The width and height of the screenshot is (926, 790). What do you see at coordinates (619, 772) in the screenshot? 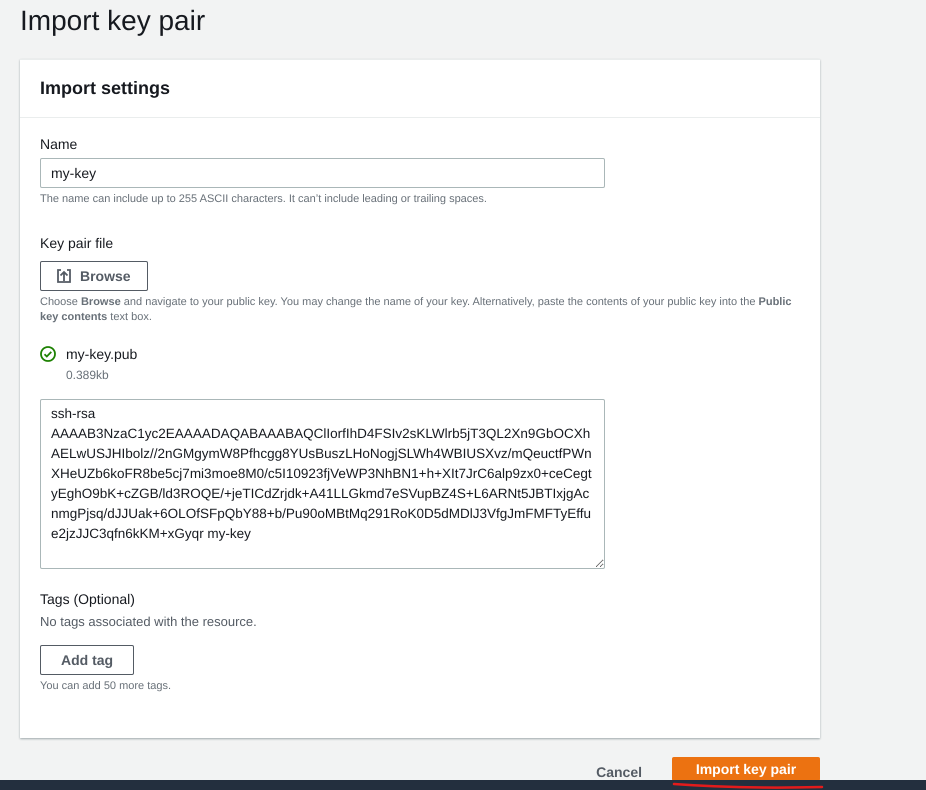
I see `cancel-button: Cancel` at bounding box center [619, 772].